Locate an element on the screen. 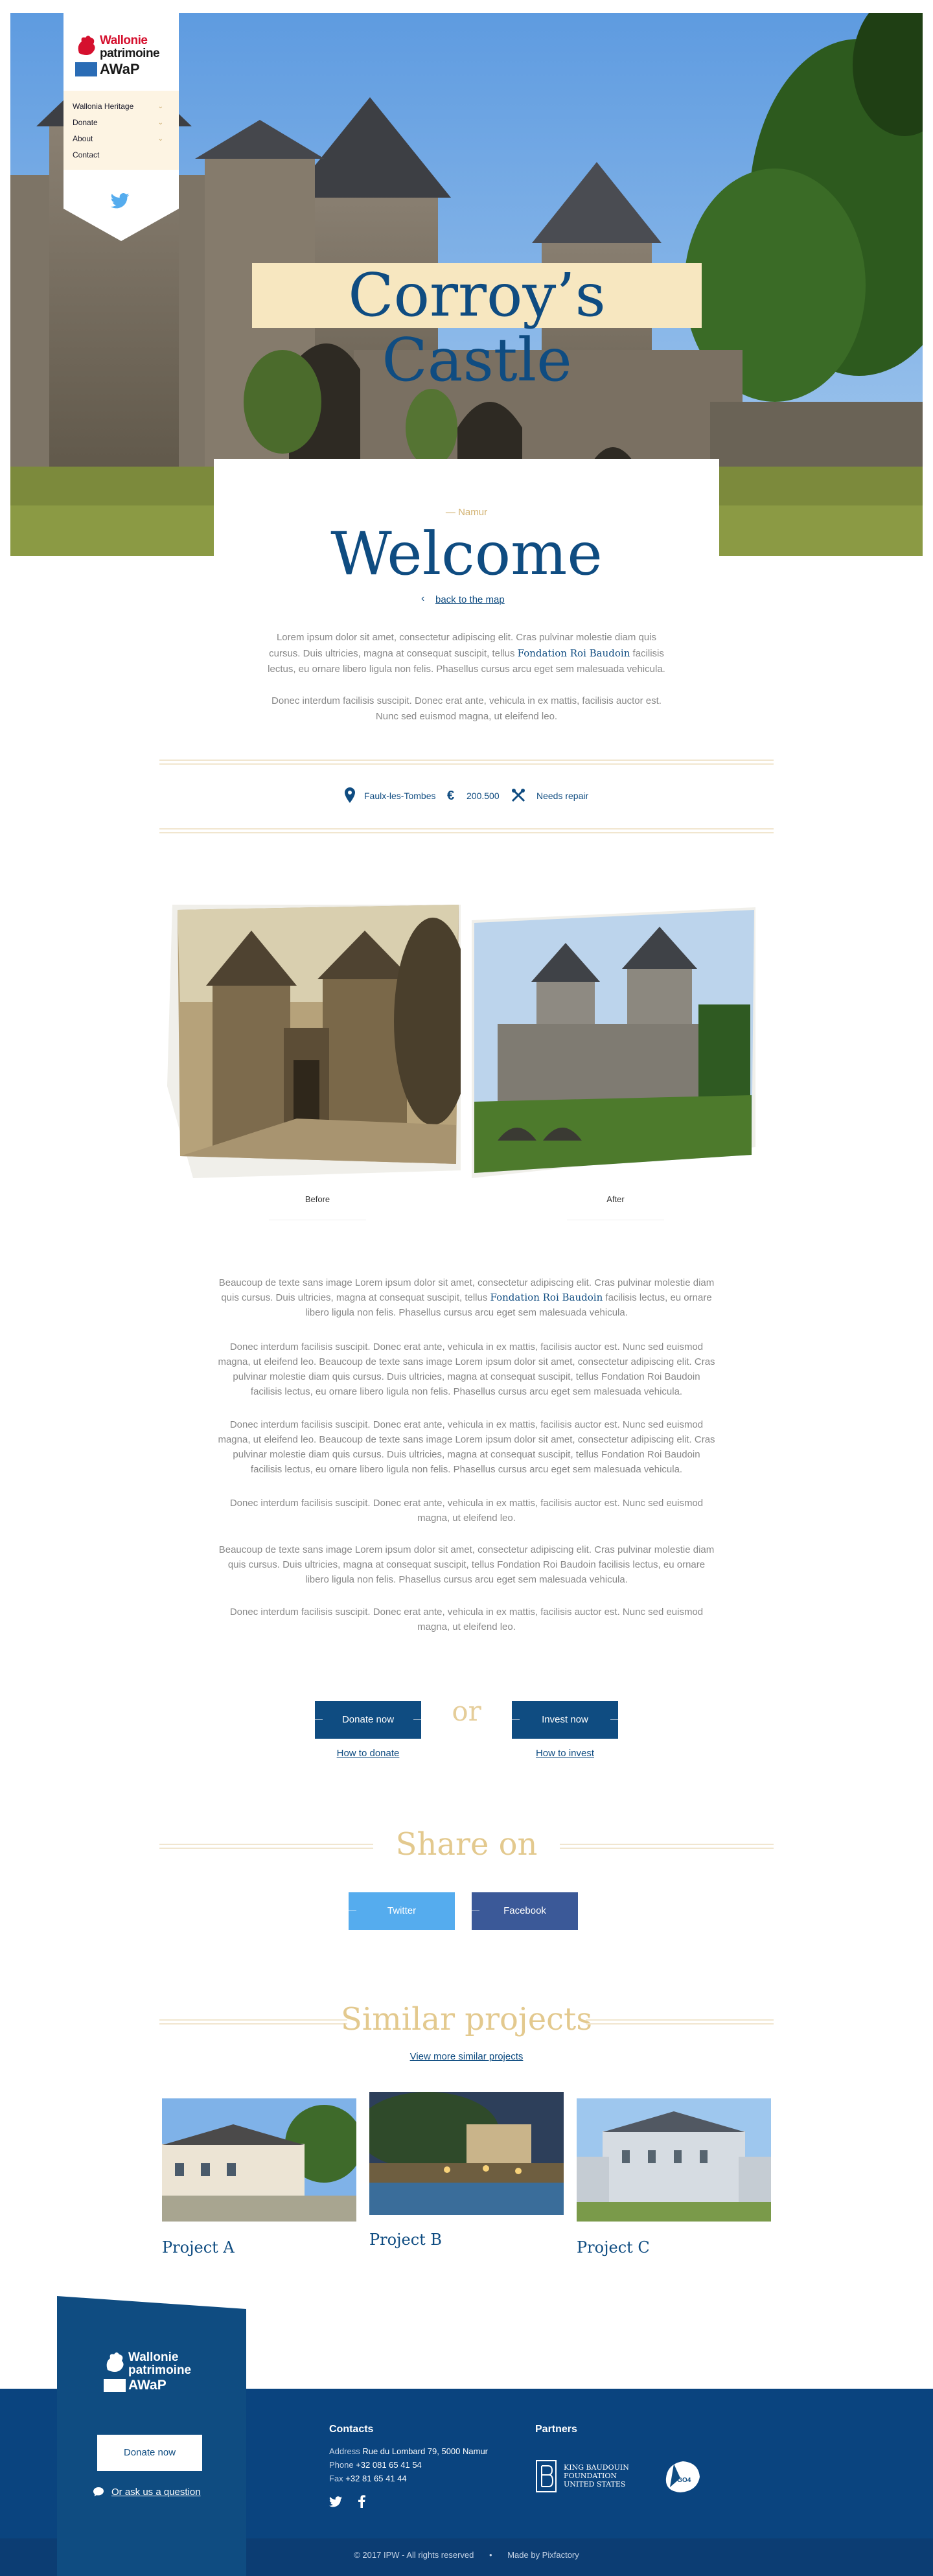  partner1-line3: UNITED STATES is located at coordinates (595, 2485).